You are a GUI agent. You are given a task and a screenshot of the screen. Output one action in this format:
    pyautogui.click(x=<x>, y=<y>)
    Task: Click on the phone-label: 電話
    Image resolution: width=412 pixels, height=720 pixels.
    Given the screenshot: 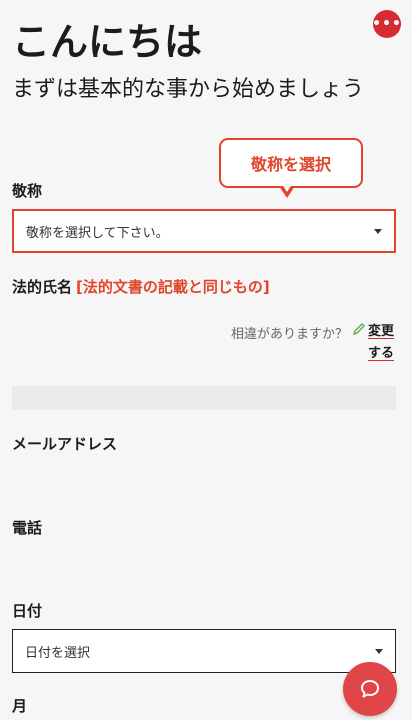 What is the action you would take?
    pyautogui.click(x=27, y=528)
    